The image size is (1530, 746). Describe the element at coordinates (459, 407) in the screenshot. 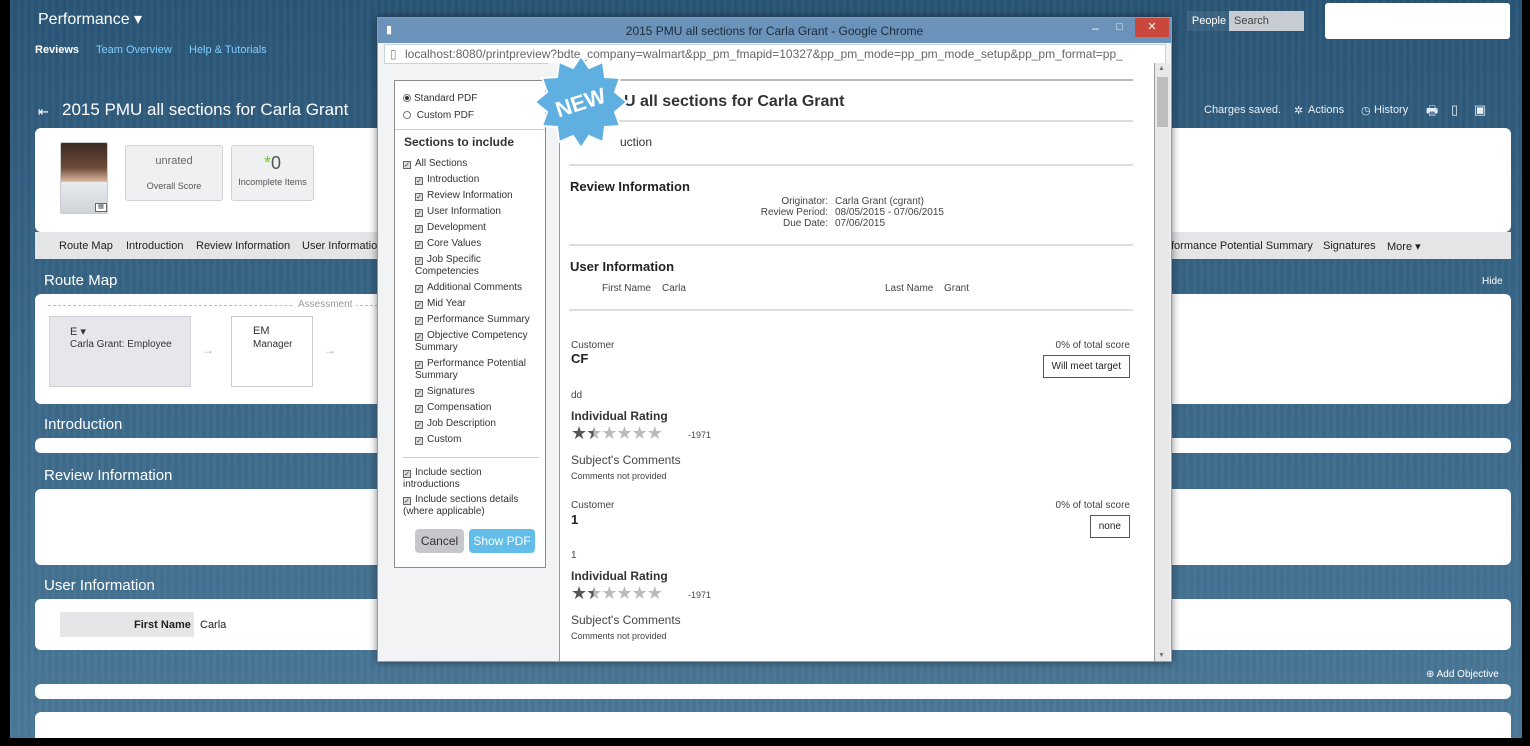

I see `section-label: Compensation` at that location.